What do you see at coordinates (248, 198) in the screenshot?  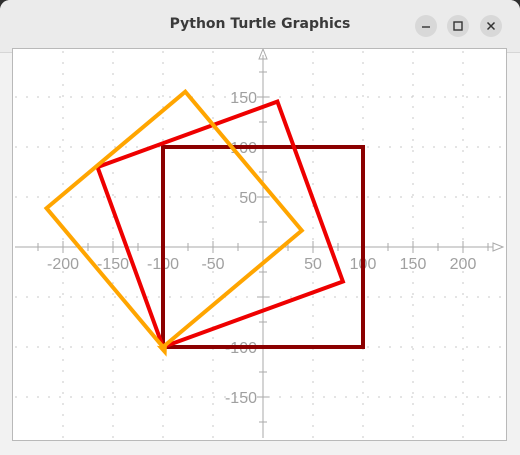 I see `y-tick-label: 50` at bounding box center [248, 198].